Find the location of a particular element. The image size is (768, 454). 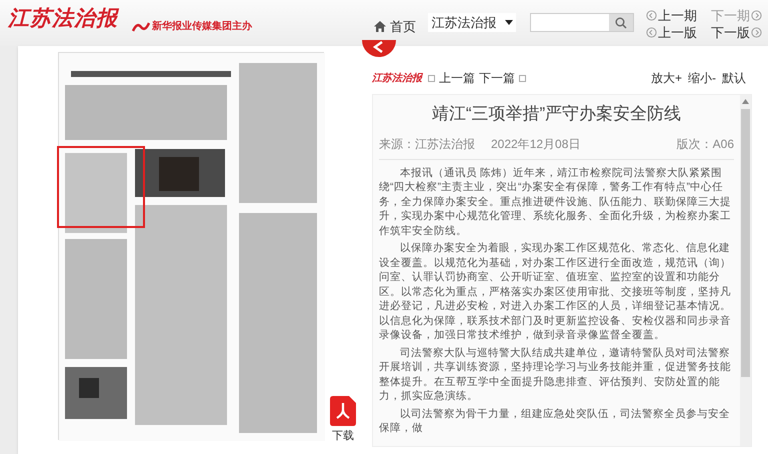

highlight-box is located at coordinates (101, 187).